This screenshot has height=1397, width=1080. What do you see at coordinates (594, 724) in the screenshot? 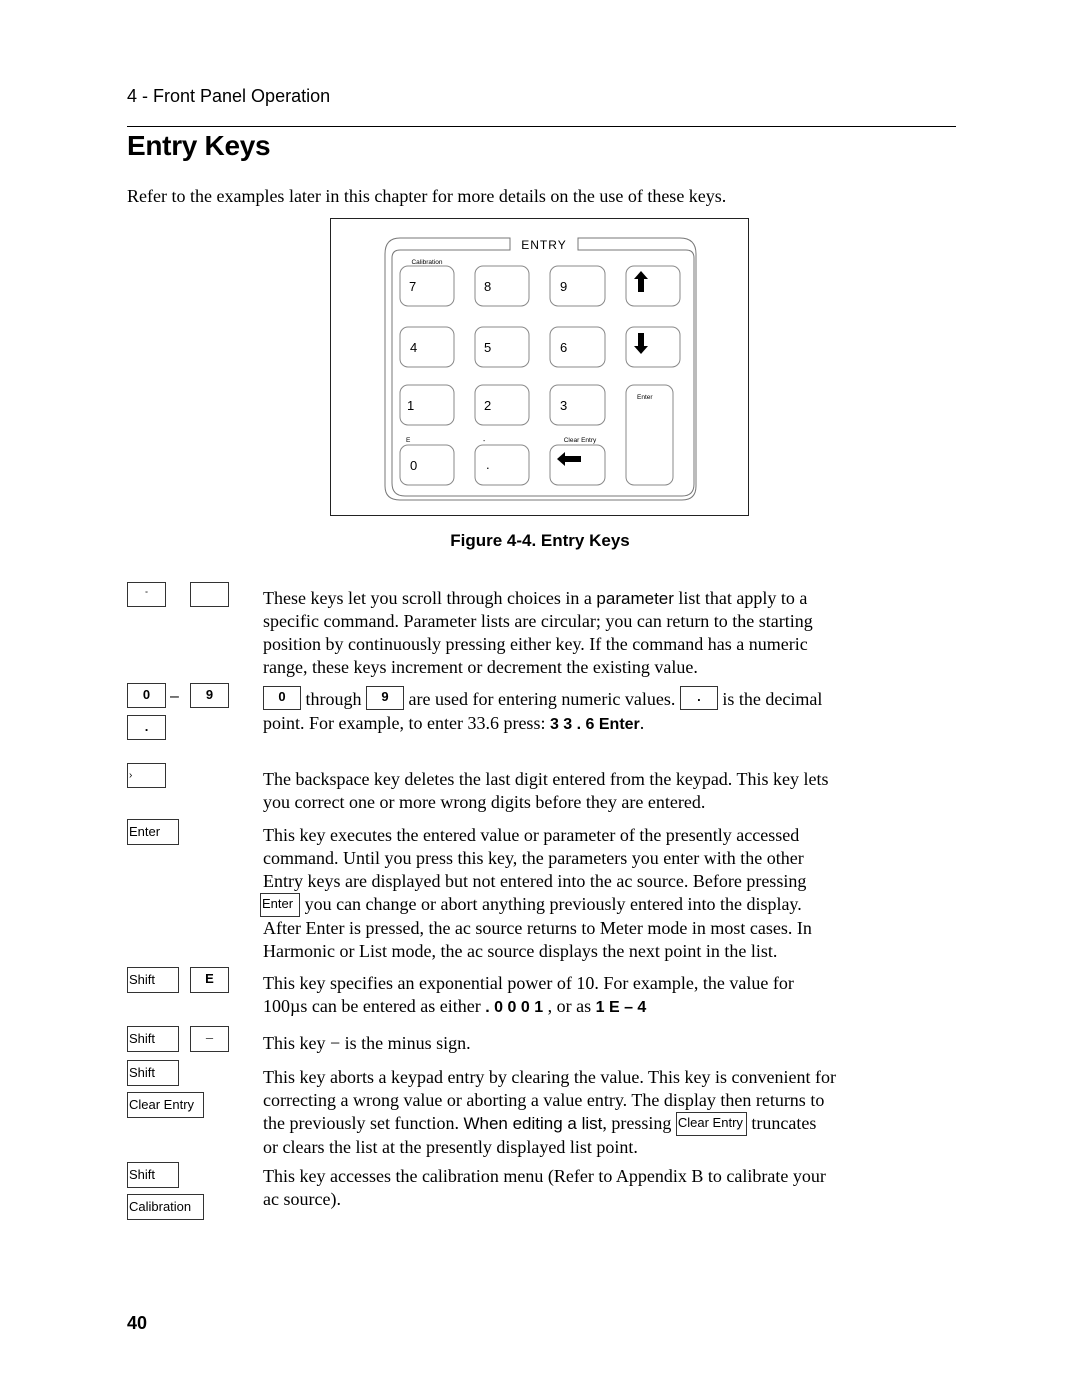
I see `key-sequence-example: 3 3 . 6 Enter` at bounding box center [594, 724].